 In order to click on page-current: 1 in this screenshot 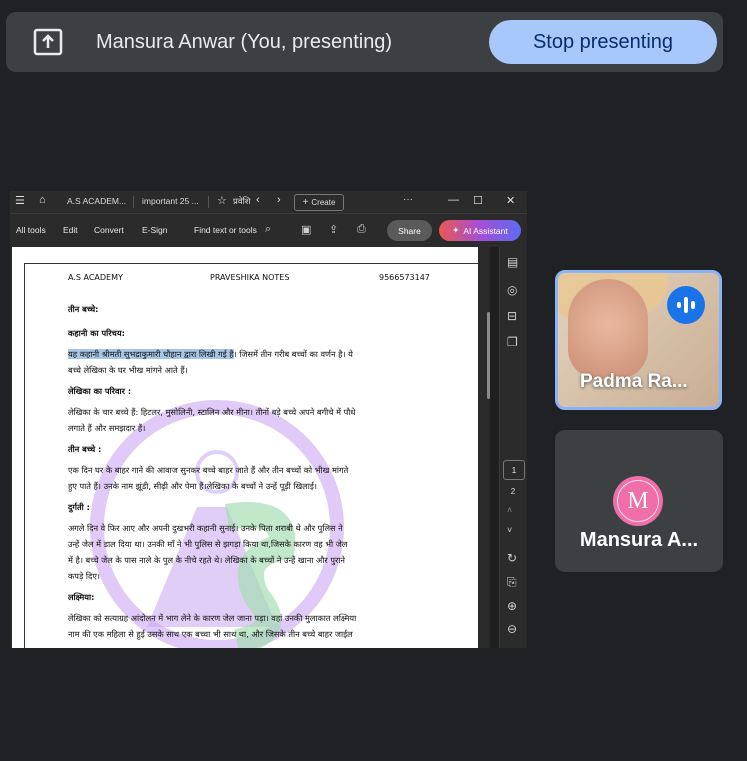, I will do `click(514, 470)`.